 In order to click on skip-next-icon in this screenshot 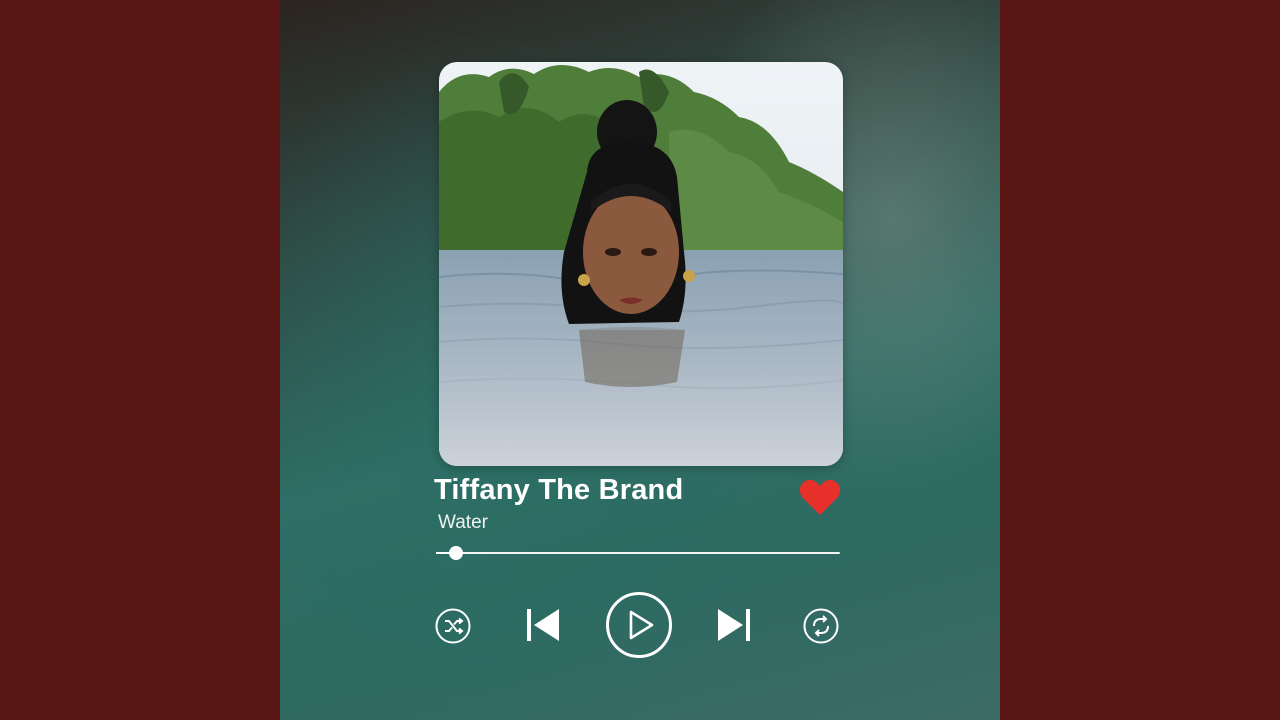, I will do `click(734, 625)`.